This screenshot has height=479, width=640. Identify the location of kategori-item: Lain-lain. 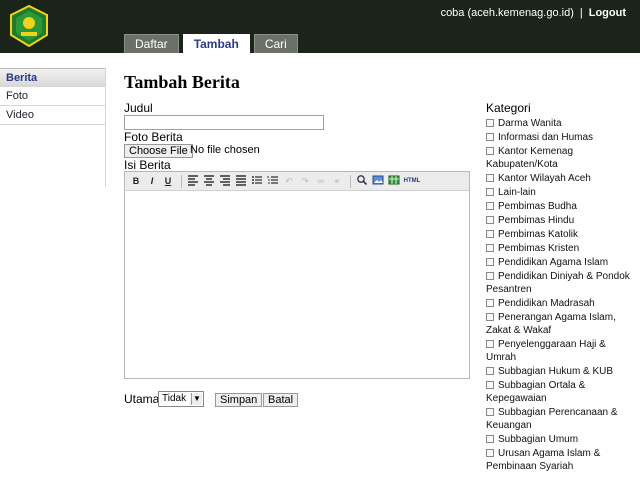
(561, 192).